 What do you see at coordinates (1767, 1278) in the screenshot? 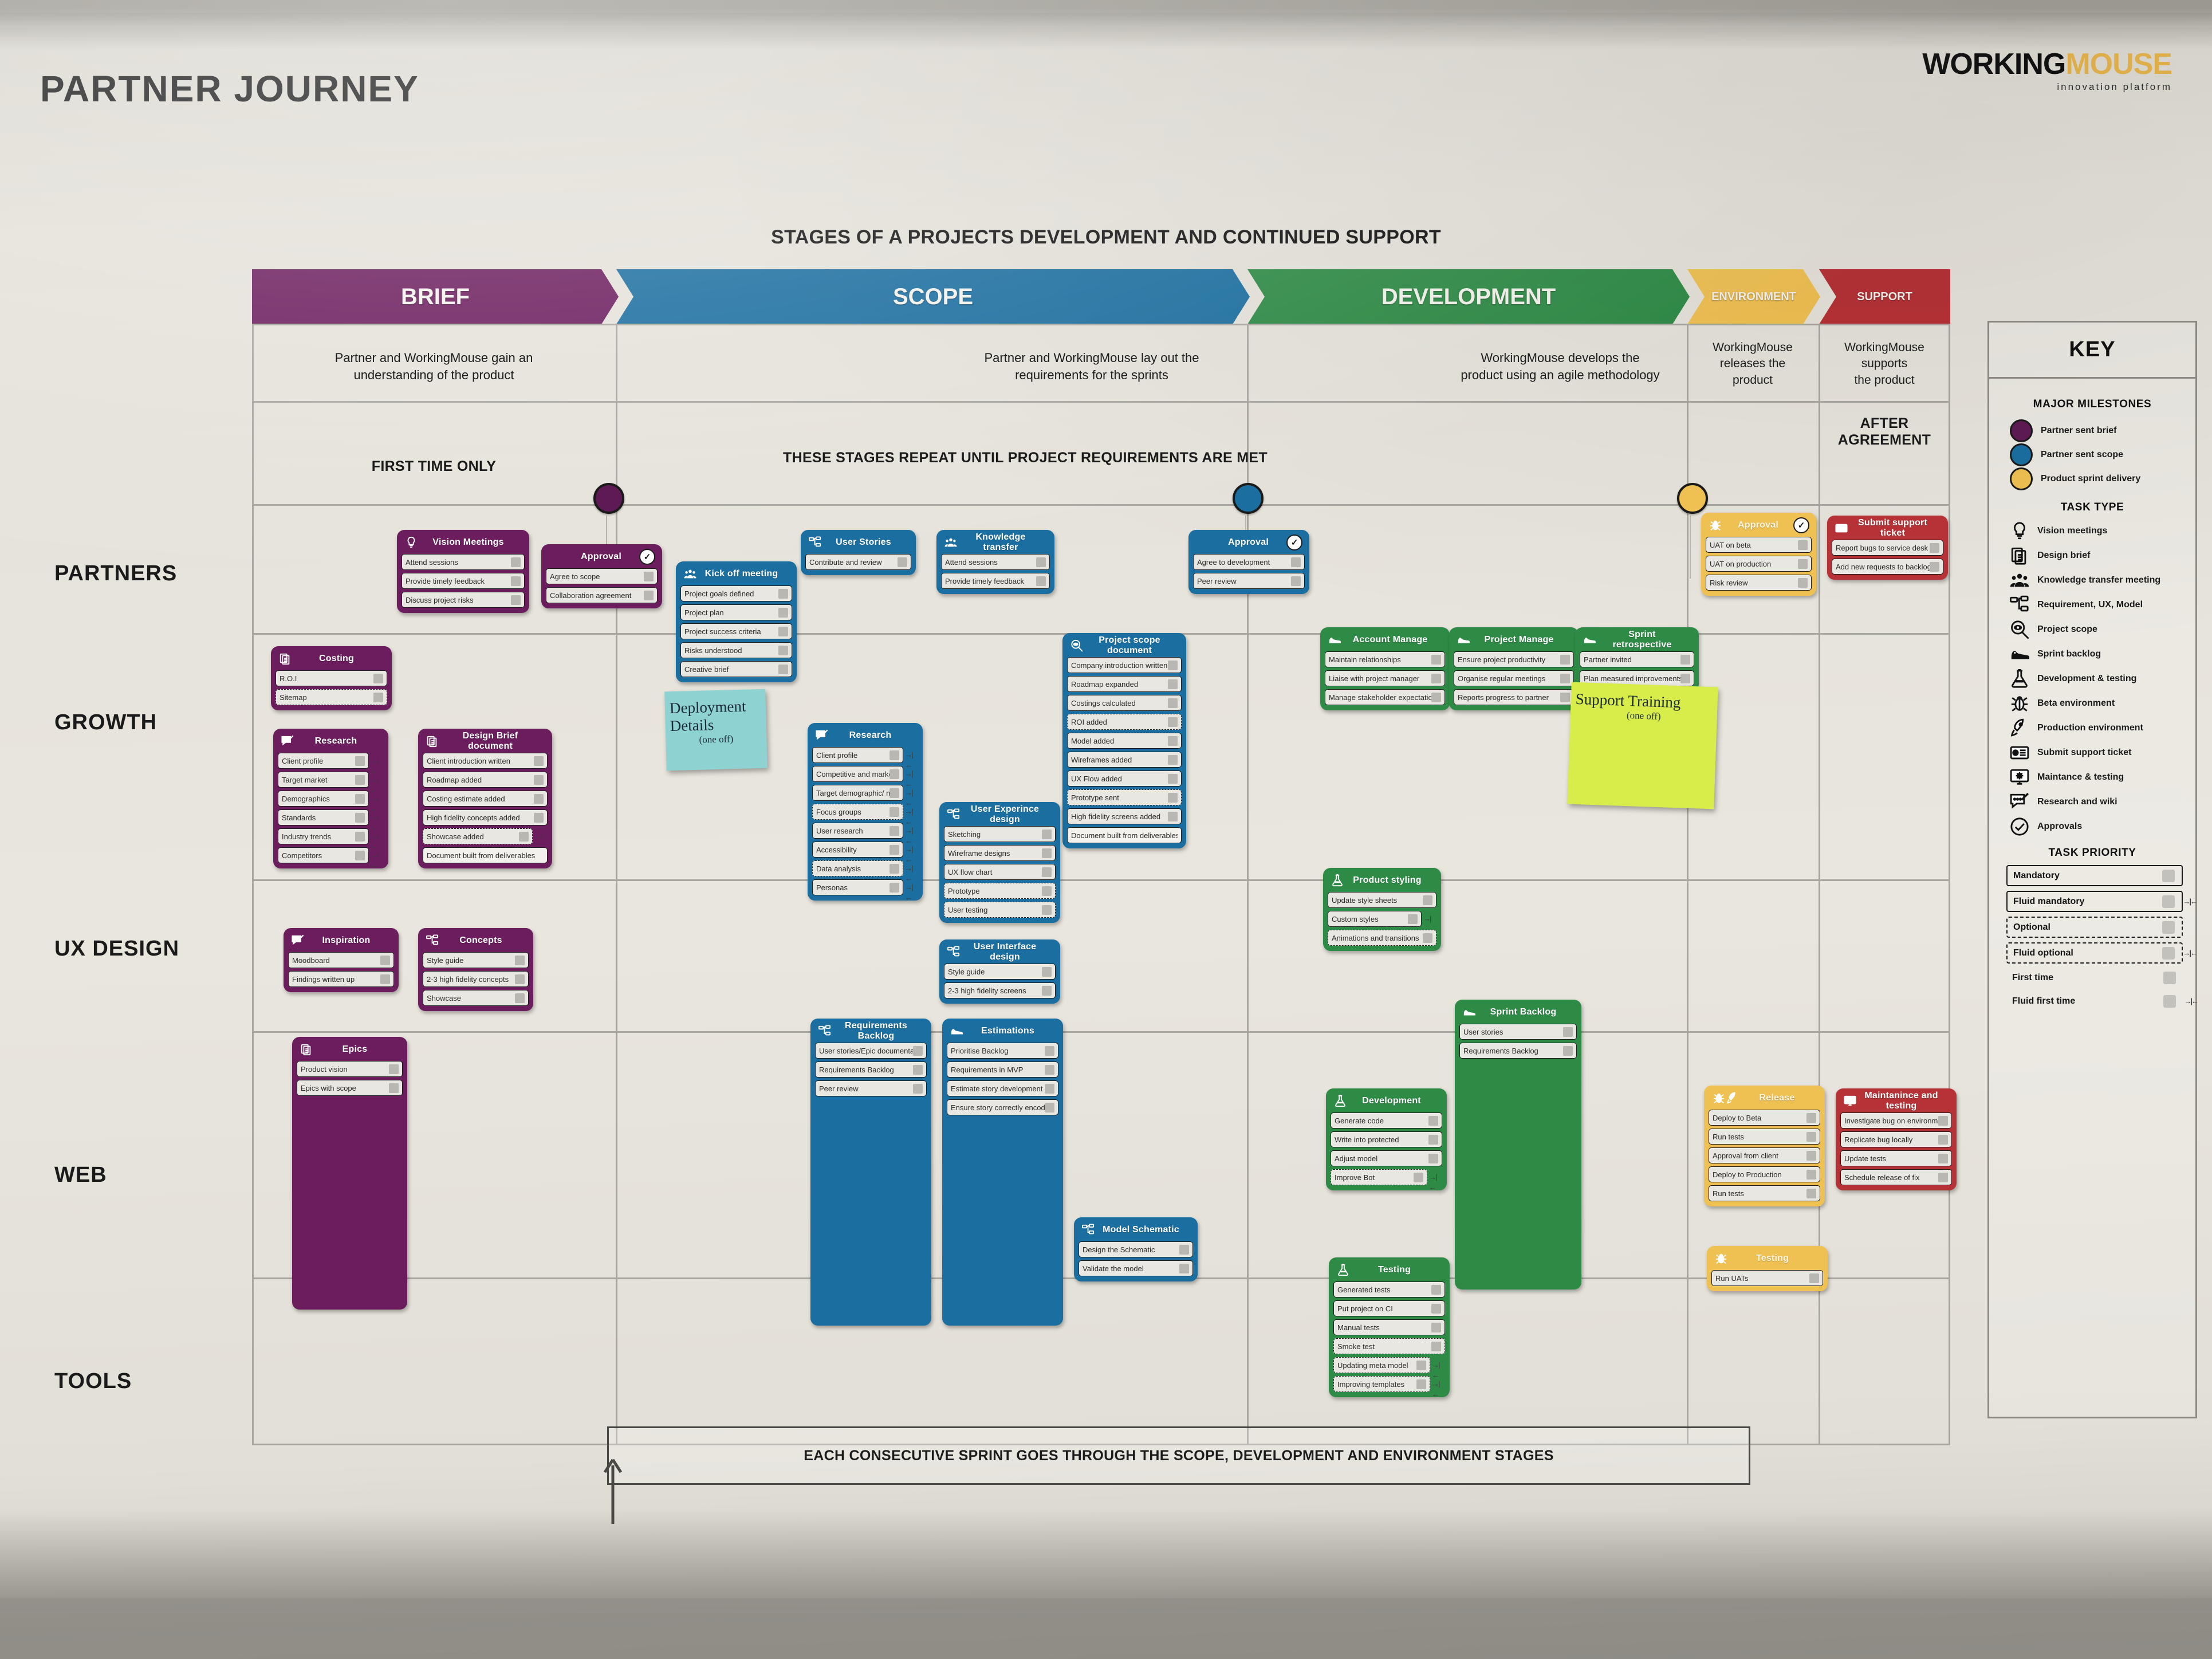
I see `task-row: Run UATs` at bounding box center [1767, 1278].